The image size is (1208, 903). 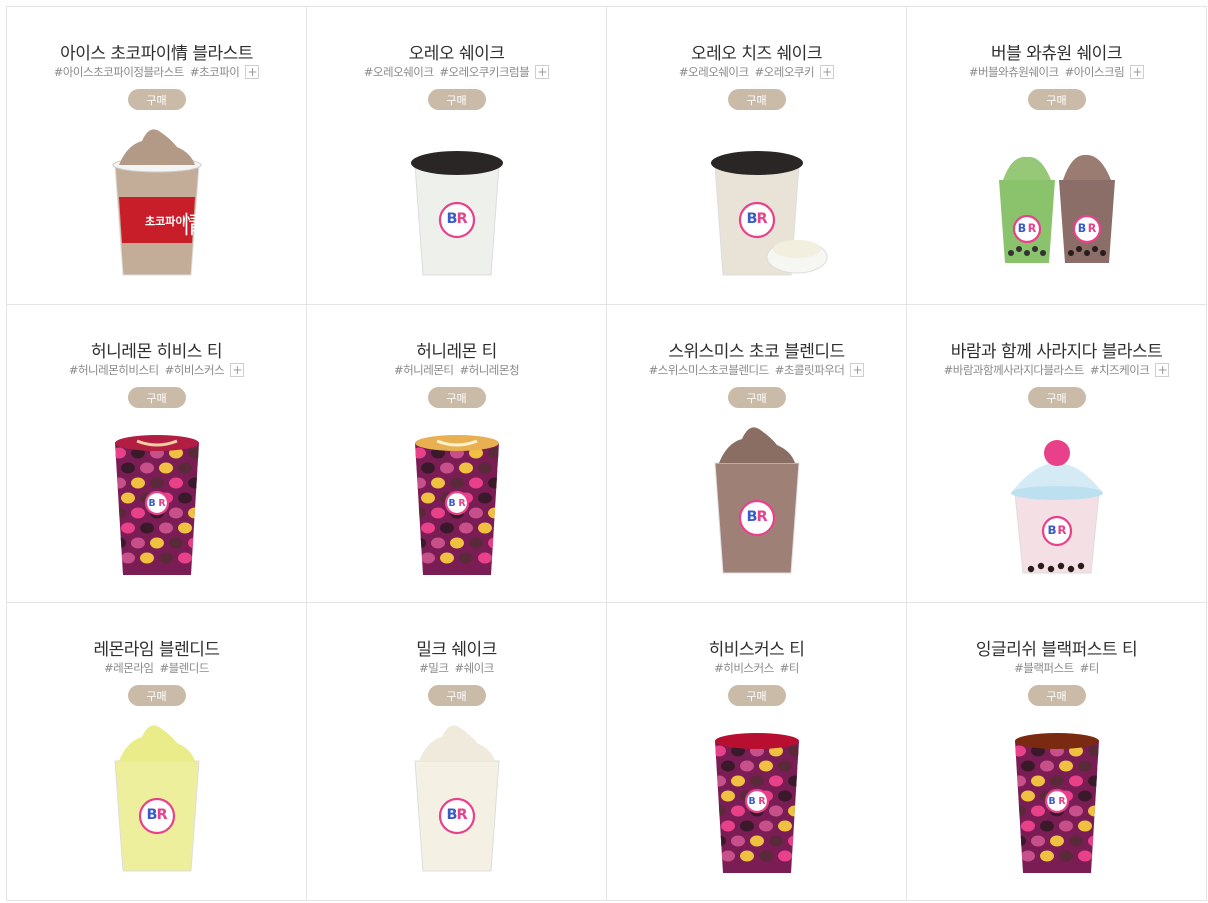 What do you see at coordinates (1057, 801) in the screenshot?
I see `tea-brown-drink-image: B R` at bounding box center [1057, 801].